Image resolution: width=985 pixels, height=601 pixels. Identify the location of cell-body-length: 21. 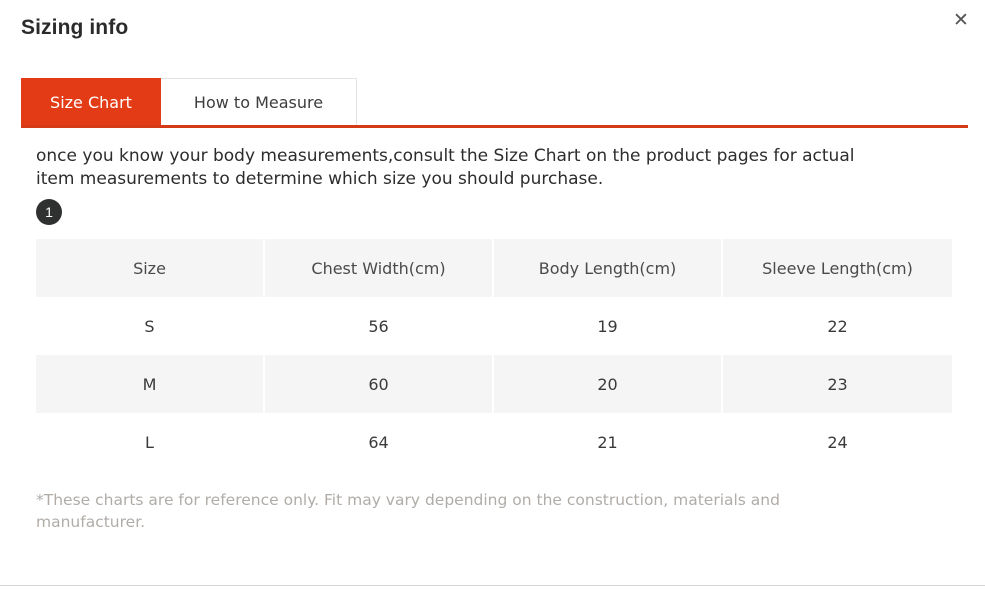
(608, 442).